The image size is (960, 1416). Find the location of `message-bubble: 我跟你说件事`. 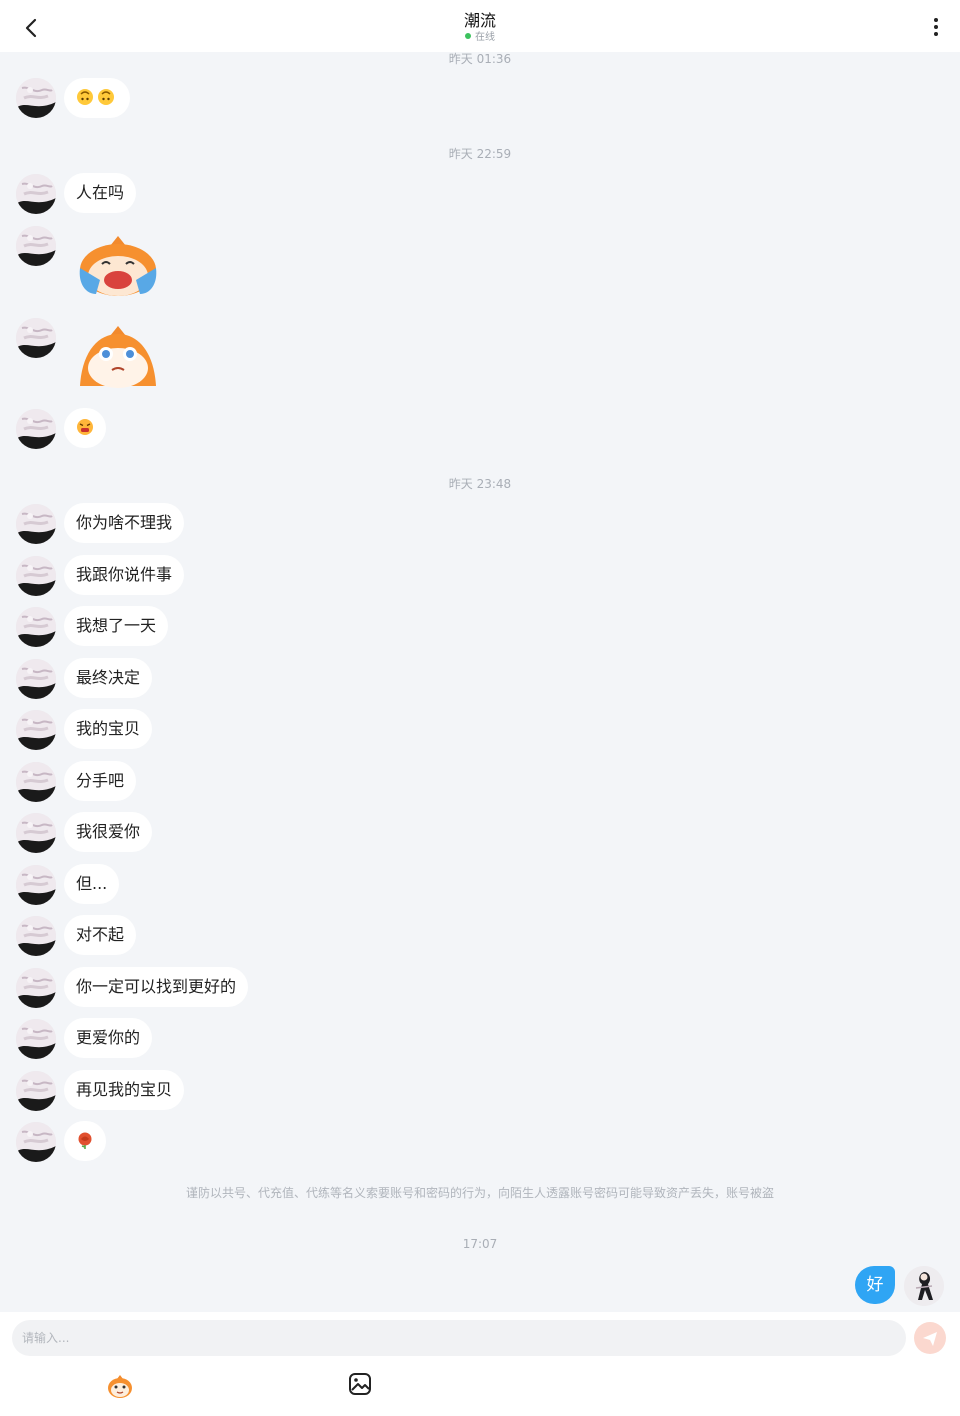

message-bubble: 我跟你说件事 is located at coordinates (124, 575).